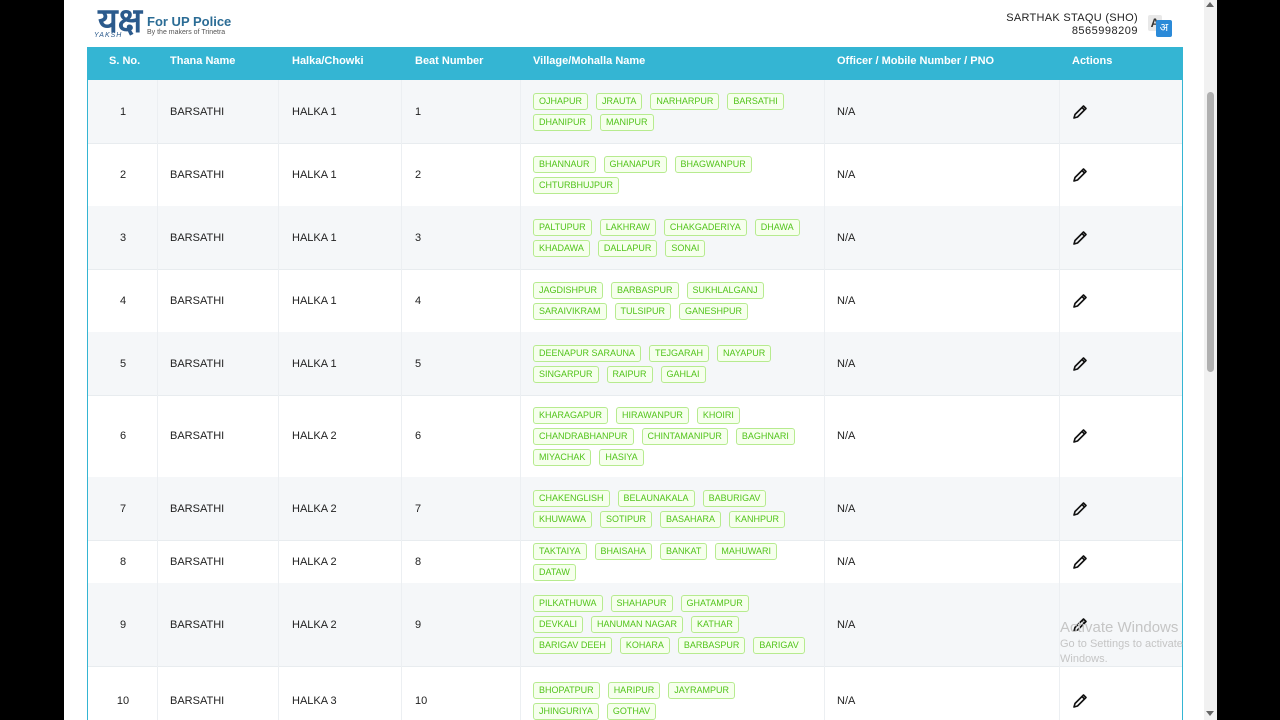 Image resolution: width=1280 pixels, height=720 pixels. Describe the element at coordinates (418, 561) in the screenshot. I see `cell-beat-number: 8` at that location.